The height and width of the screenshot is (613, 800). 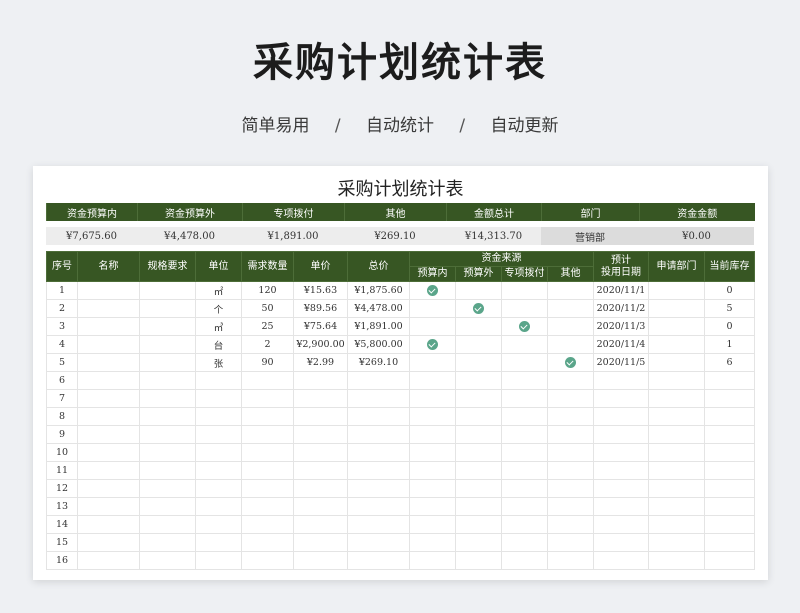 I want to click on cell-date: 2020/11/5, so click(x=621, y=362).